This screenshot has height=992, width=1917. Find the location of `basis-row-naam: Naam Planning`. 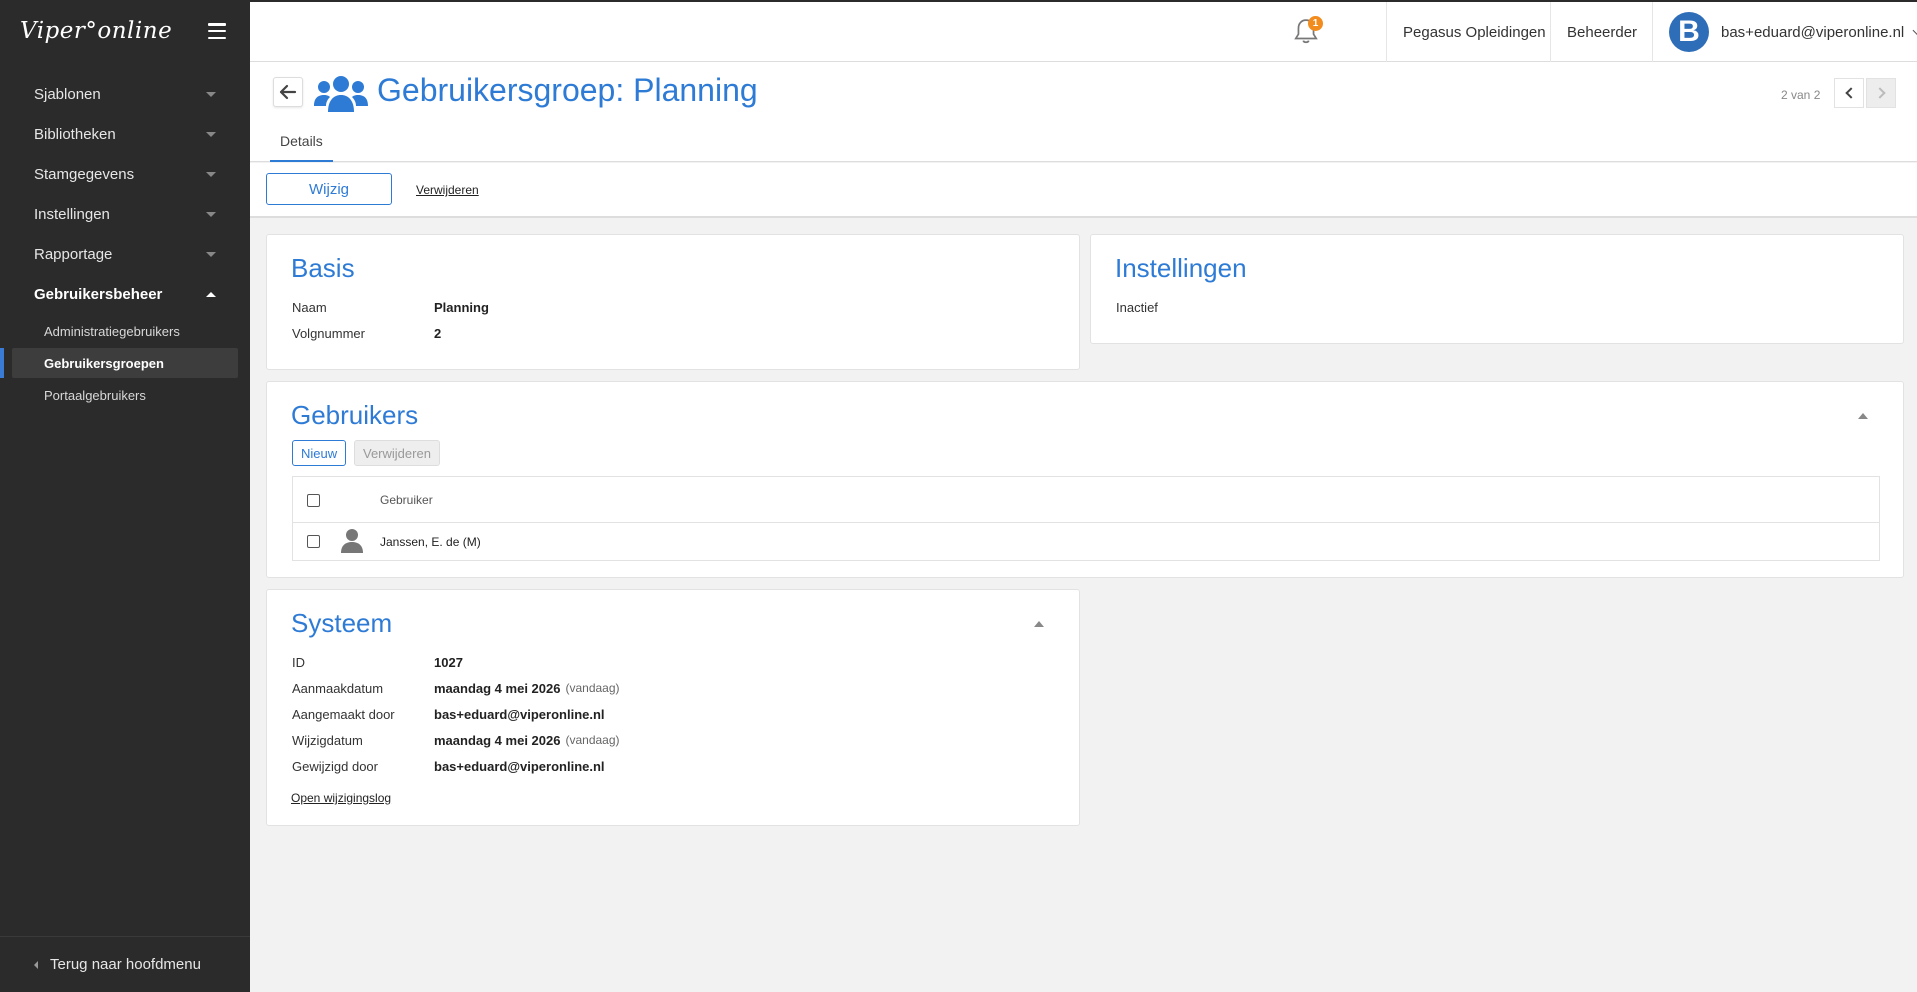

basis-row-naam: Naam Planning is located at coordinates (390, 307).